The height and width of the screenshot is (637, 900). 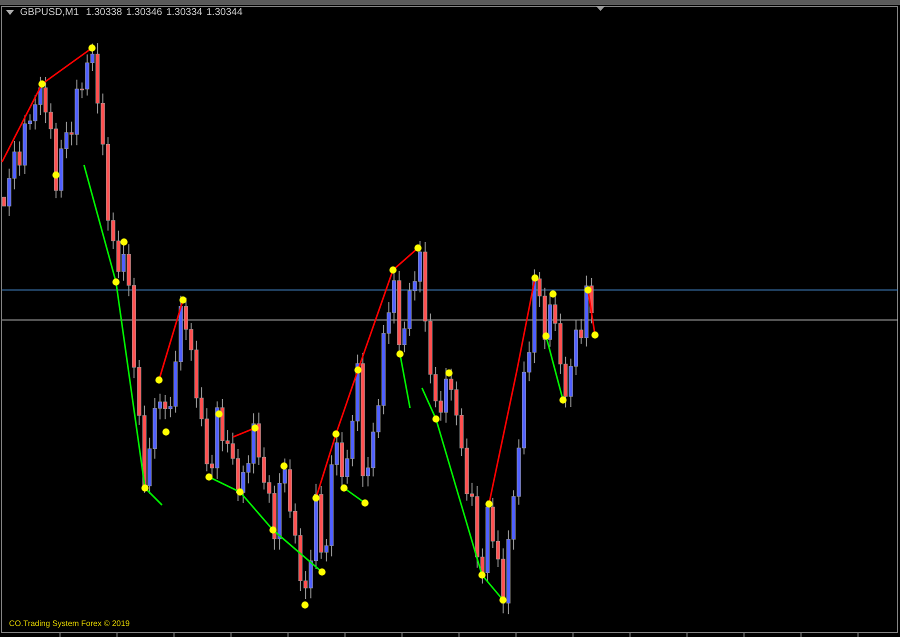 I want to click on price-quote: 1.30344, so click(x=224, y=12).